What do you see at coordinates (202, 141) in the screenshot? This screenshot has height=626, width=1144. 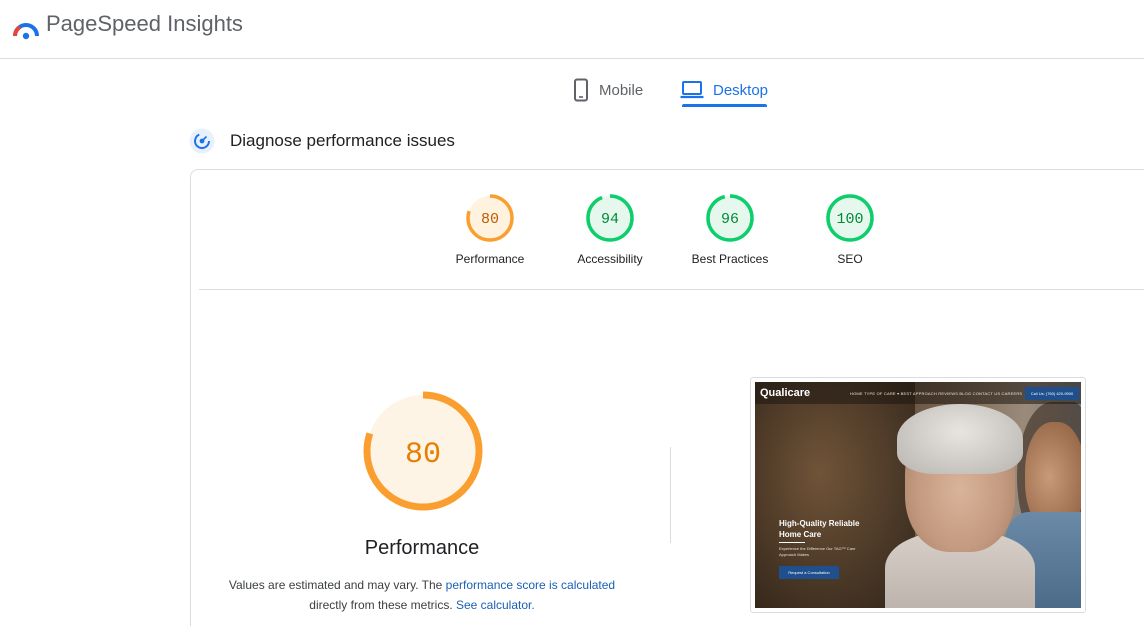 I see `diagnose-gauge-icon` at bounding box center [202, 141].